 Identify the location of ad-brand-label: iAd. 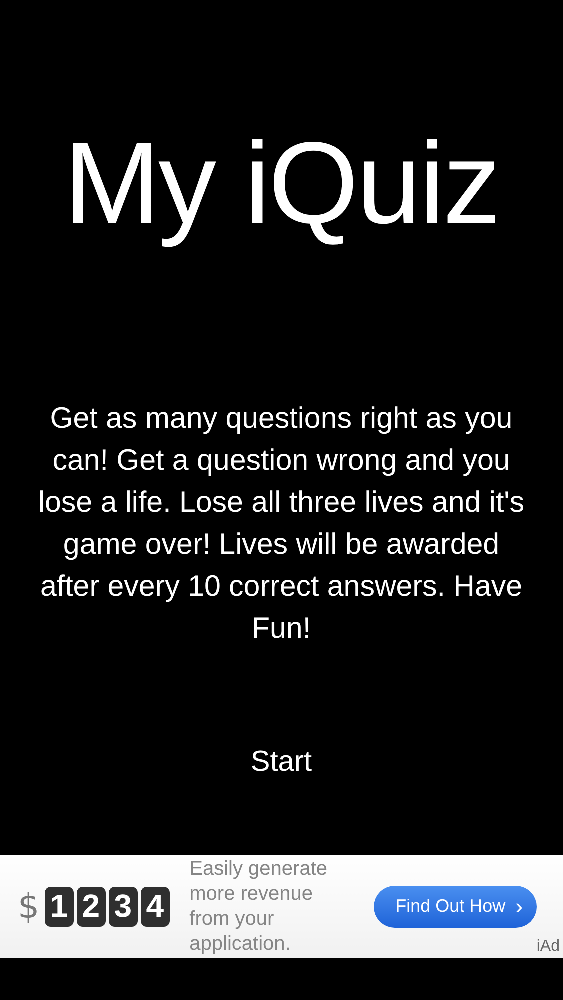
(548, 947).